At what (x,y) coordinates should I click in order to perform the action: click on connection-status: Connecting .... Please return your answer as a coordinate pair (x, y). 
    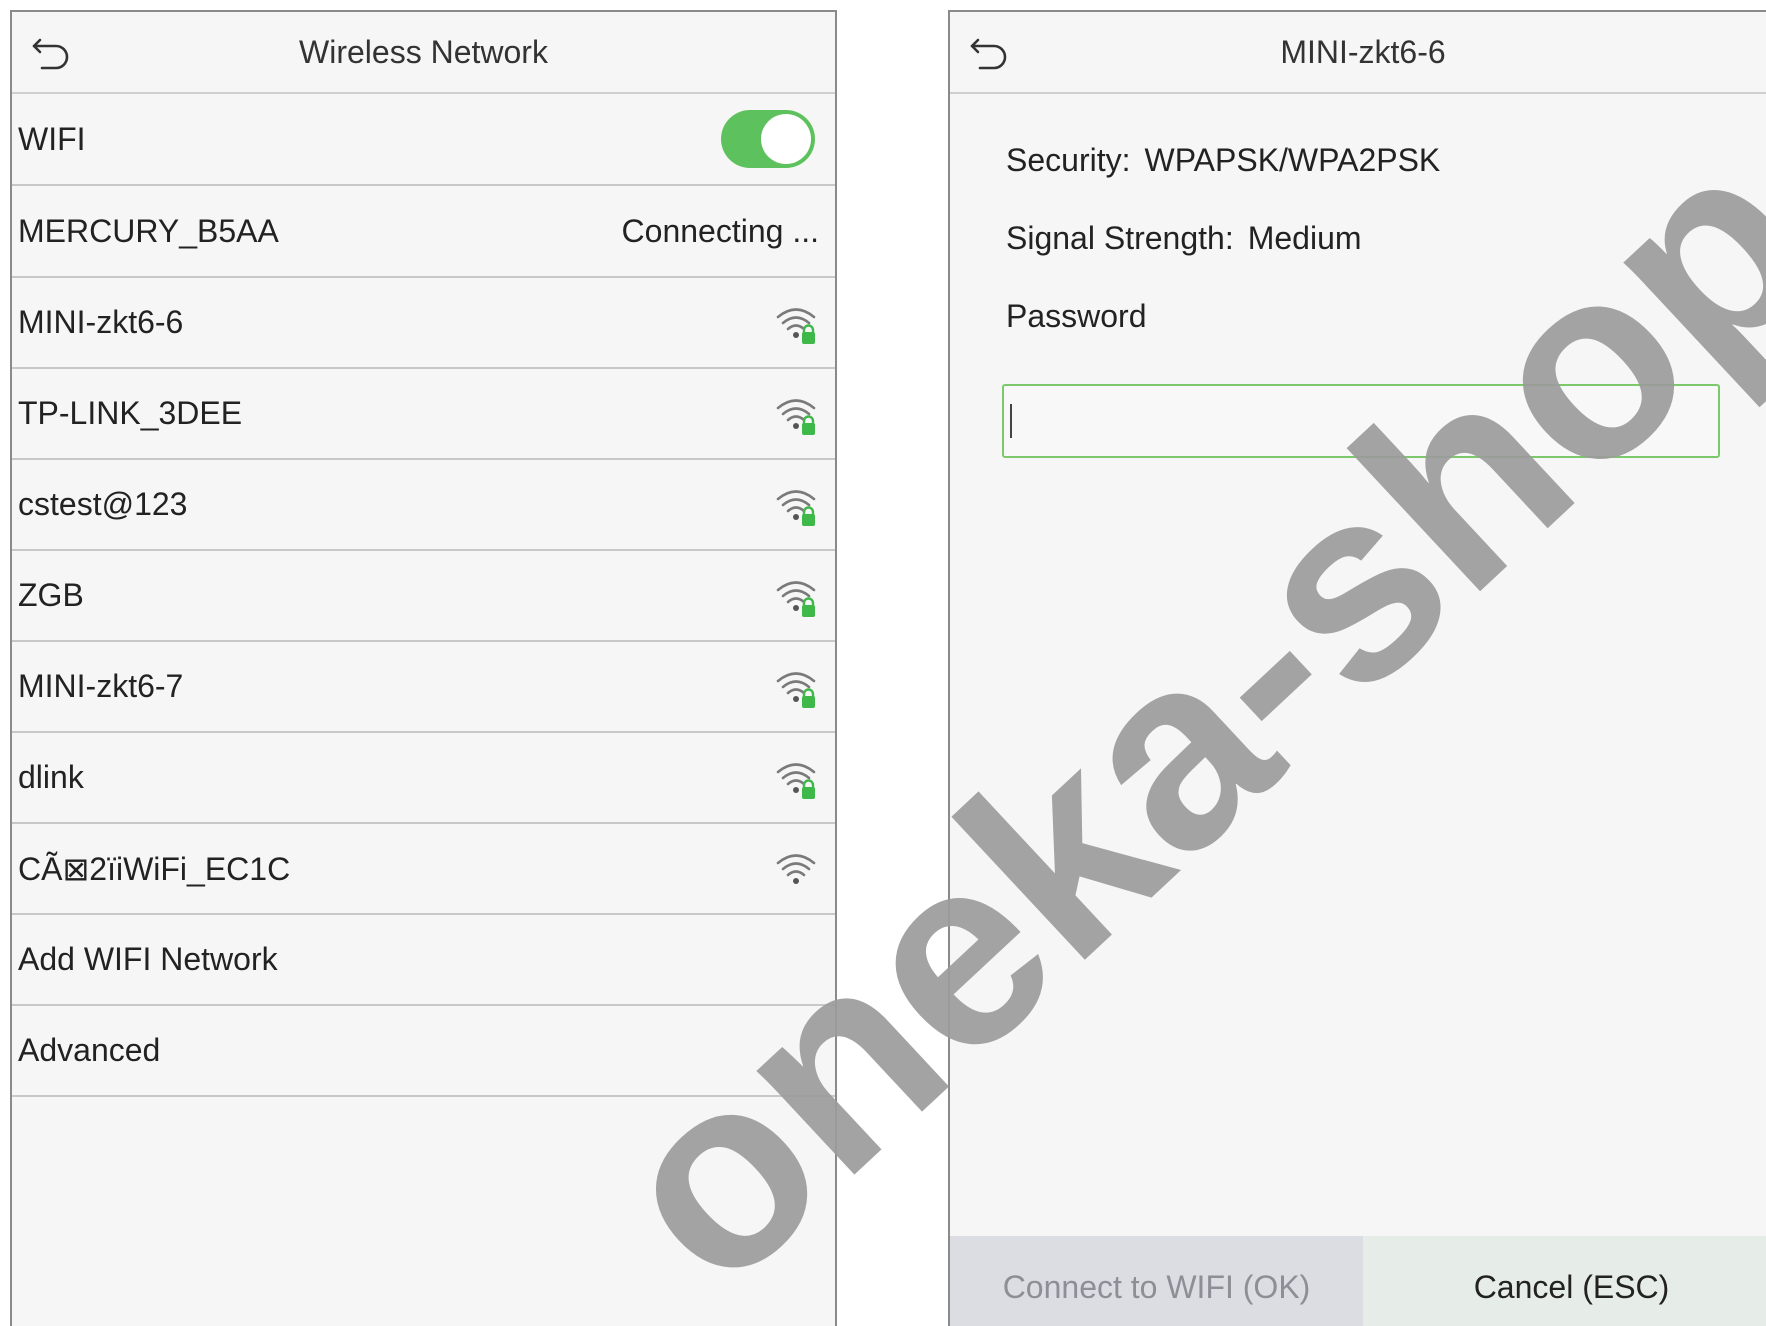
    Looking at the image, I should click on (720, 230).